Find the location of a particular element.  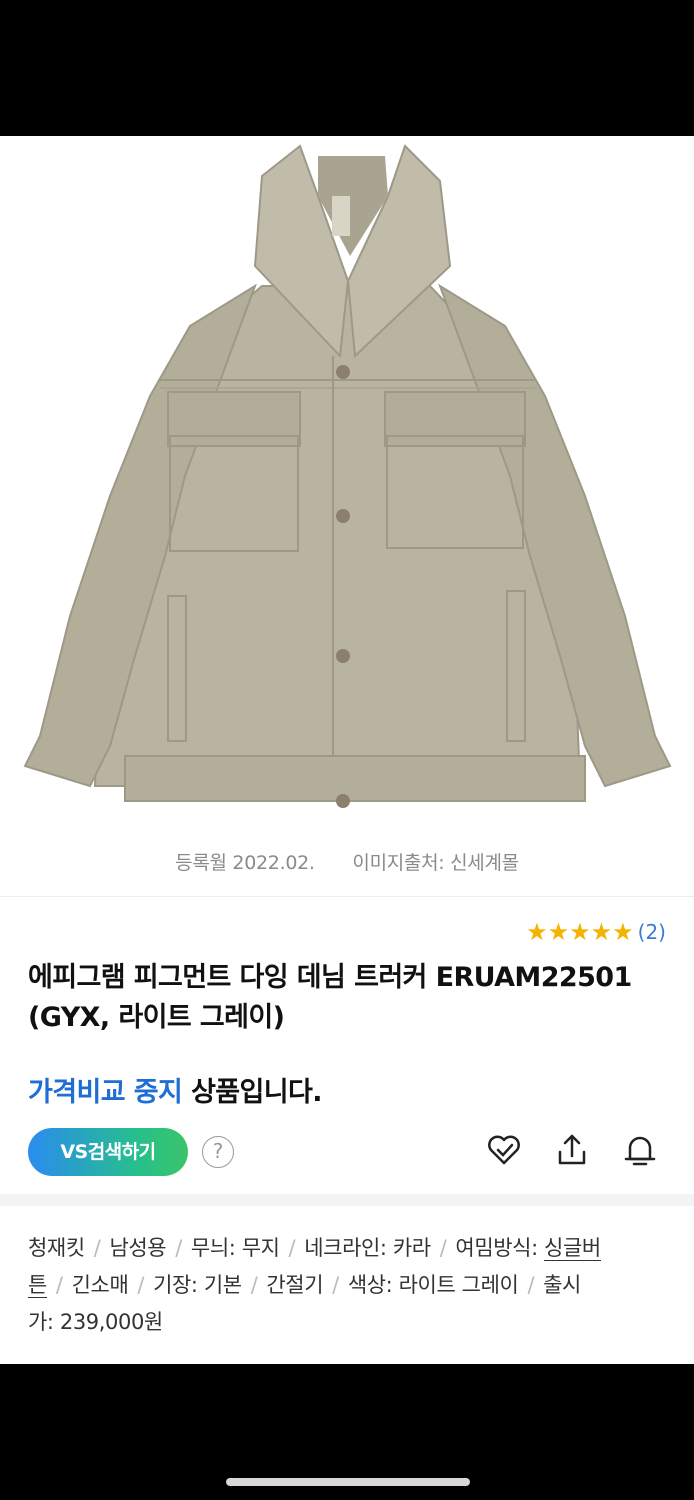

spec-release-cont: 가: 239,000원 is located at coordinates (95, 1322).